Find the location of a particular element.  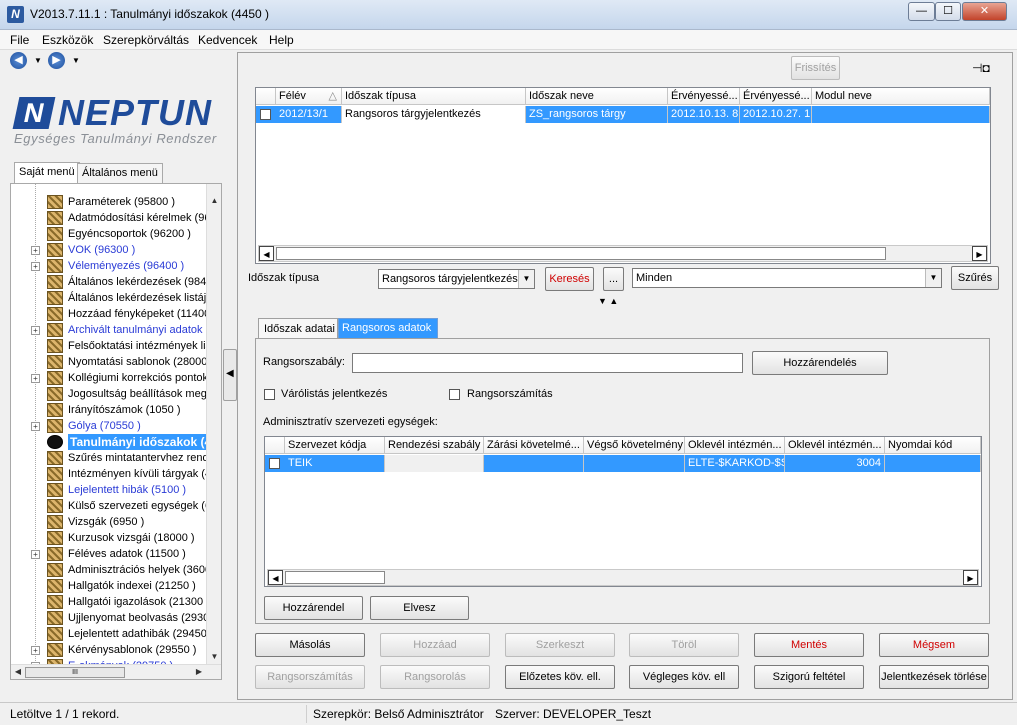

tree-item: Hozzáad fényképeket (11400 is located at coordinates (110, 314).